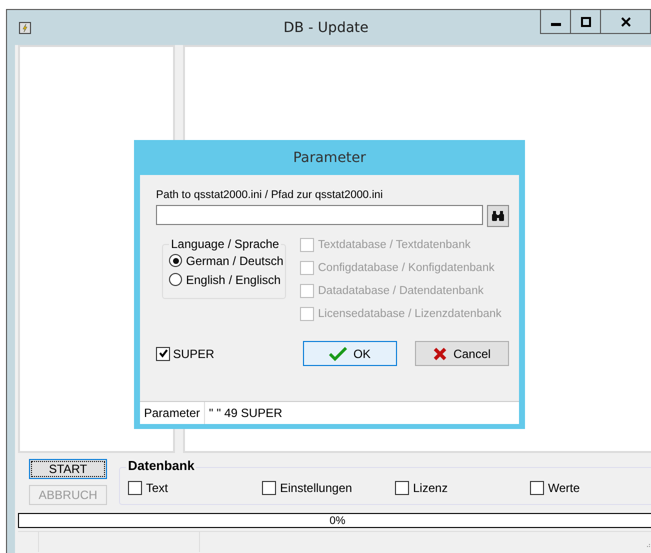  What do you see at coordinates (394, 244) in the screenshot?
I see `checkbox-label: Textdatabase / Textdatenbank` at bounding box center [394, 244].